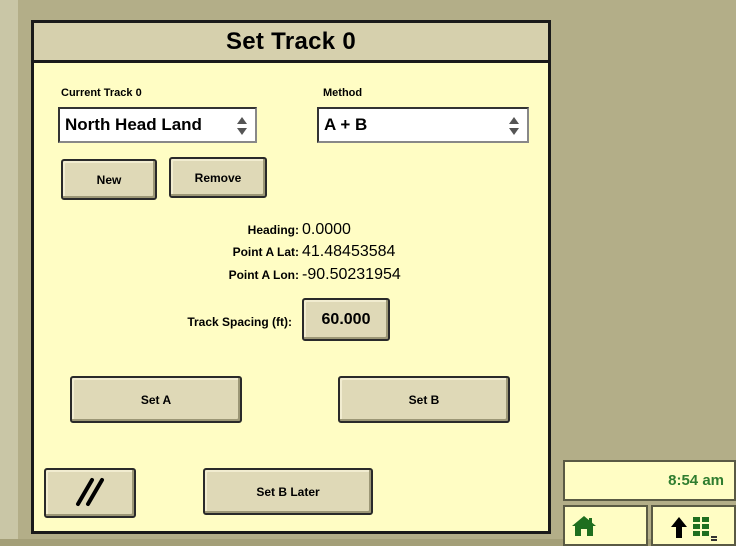 Image resolution: width=736 pixels, height=546 pixels. What do you see at coordinates (349, 251) in the screenshot?
I see `point-a-lat-value: 41.48453584` at bounding box center [349, 251].